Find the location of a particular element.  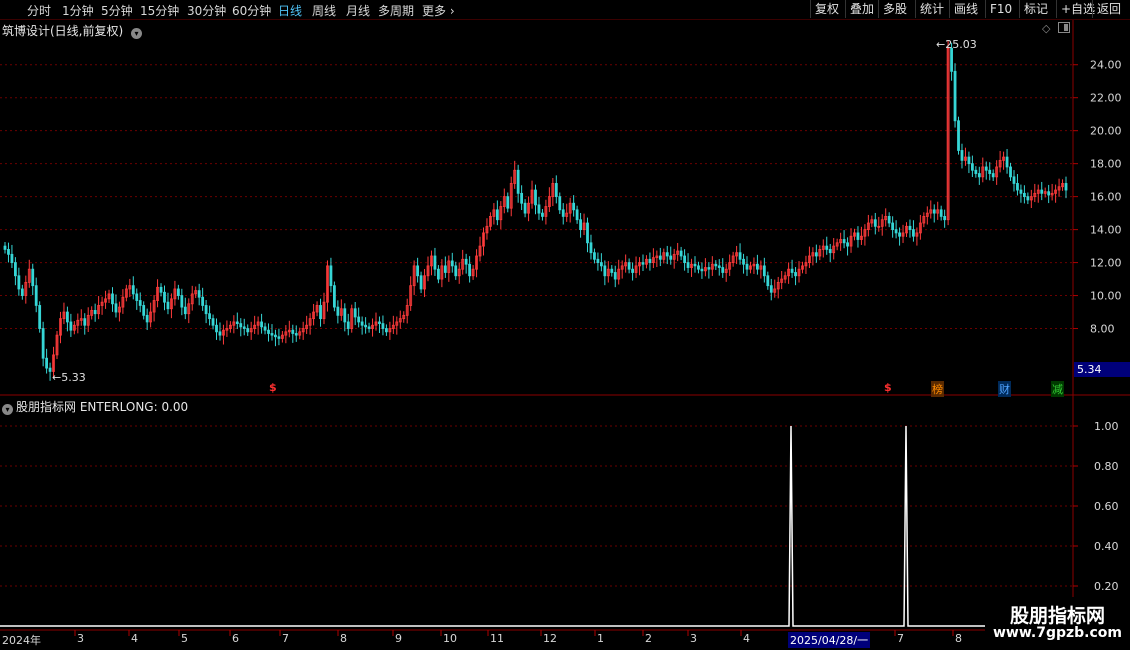

event-marker-reduce: 减 is located at coordinates (1057, 389).